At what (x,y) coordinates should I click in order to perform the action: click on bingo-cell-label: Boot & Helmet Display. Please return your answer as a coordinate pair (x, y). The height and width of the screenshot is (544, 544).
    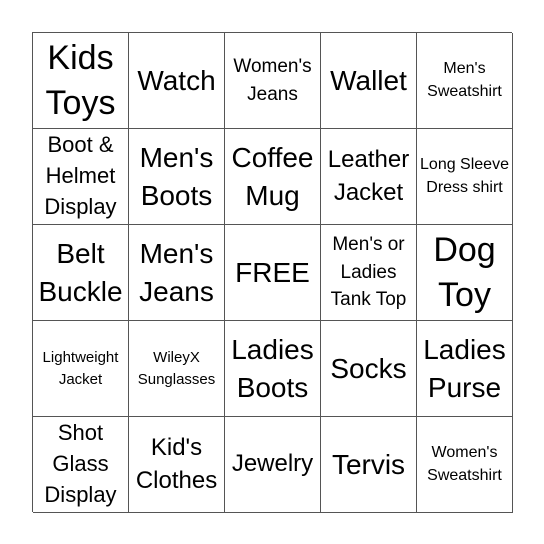
    Looking at the image, I should click on (80, 175).